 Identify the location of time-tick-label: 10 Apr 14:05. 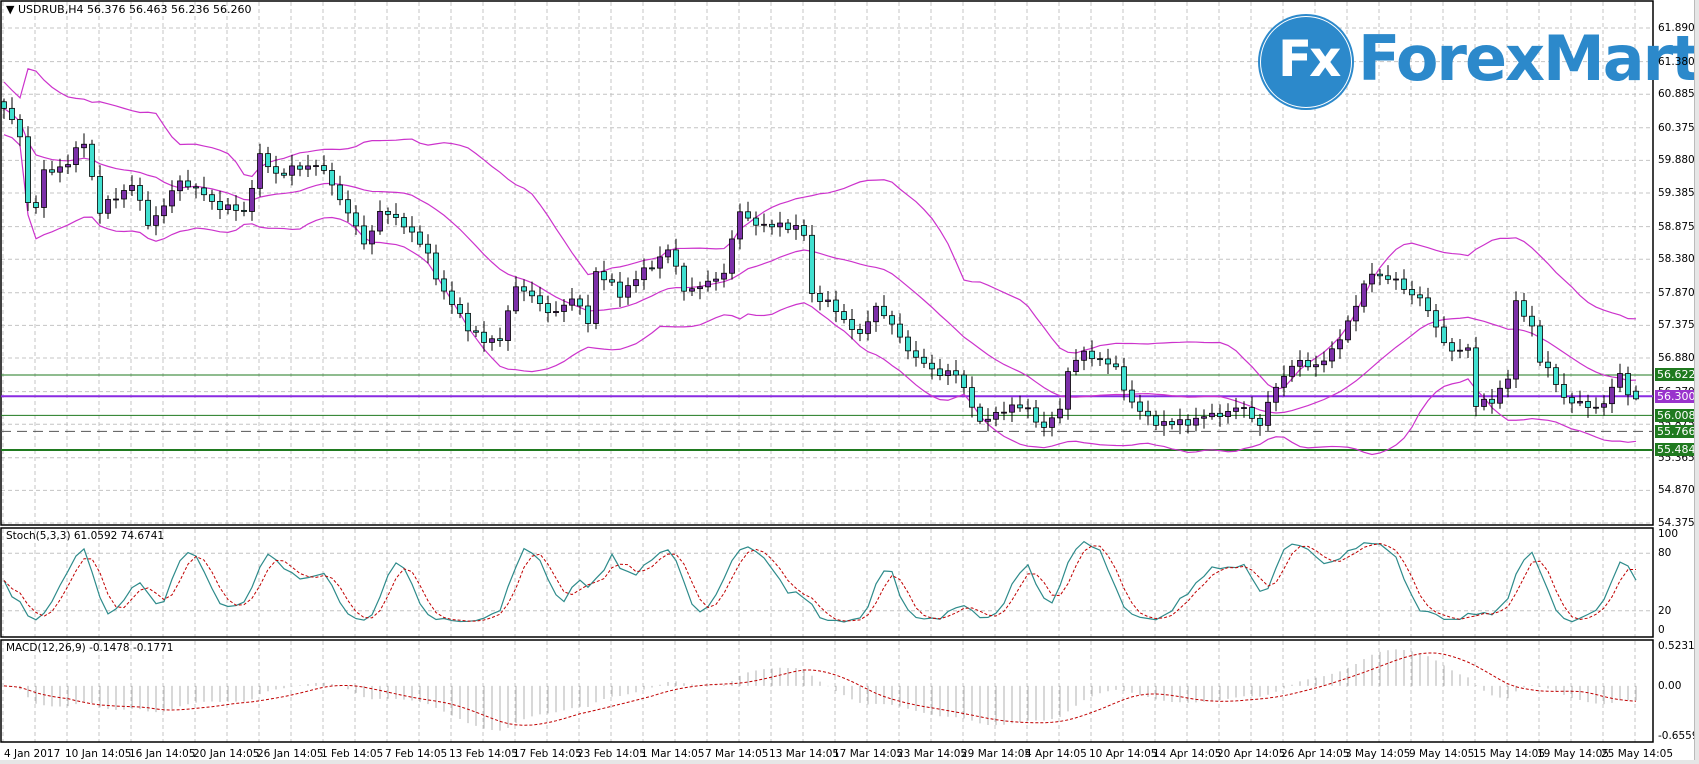
(1123, 754).